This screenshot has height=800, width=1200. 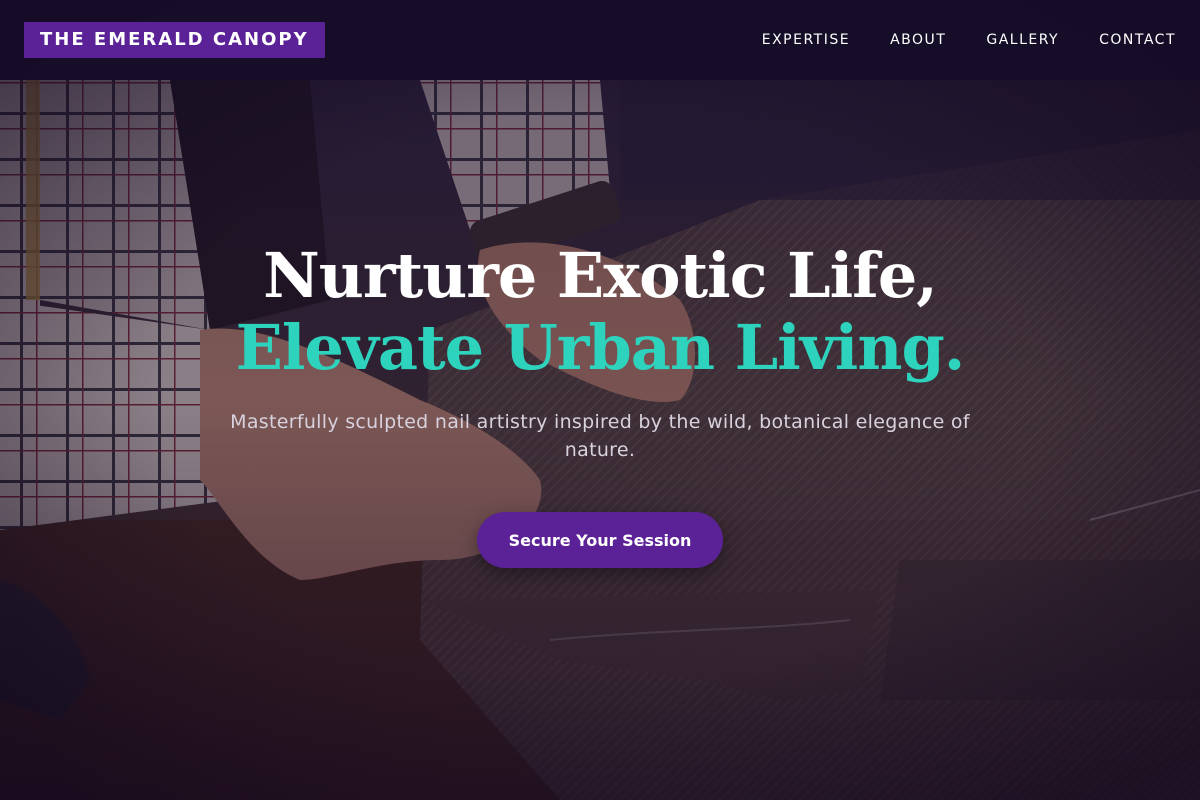 What do you see at coordinates (1137, 40) in the screenshot?
I see `nav-link-contact: CONTACT` at bounding box center [1137, 40].